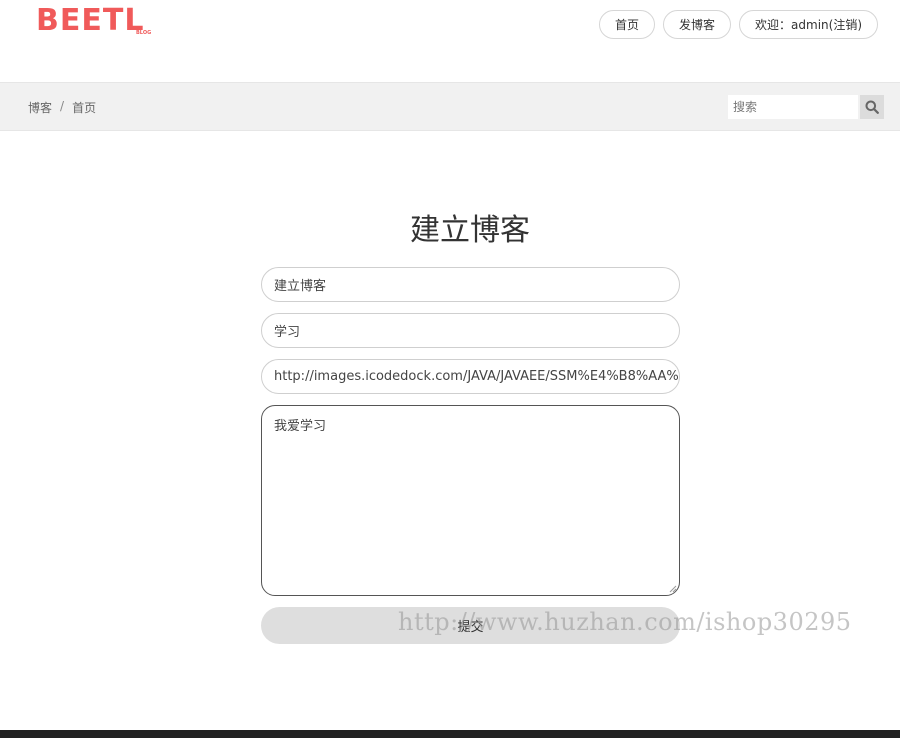  I want to click on nav-user-logout-button: 欢迎：admin(注销), so click(808, 24).